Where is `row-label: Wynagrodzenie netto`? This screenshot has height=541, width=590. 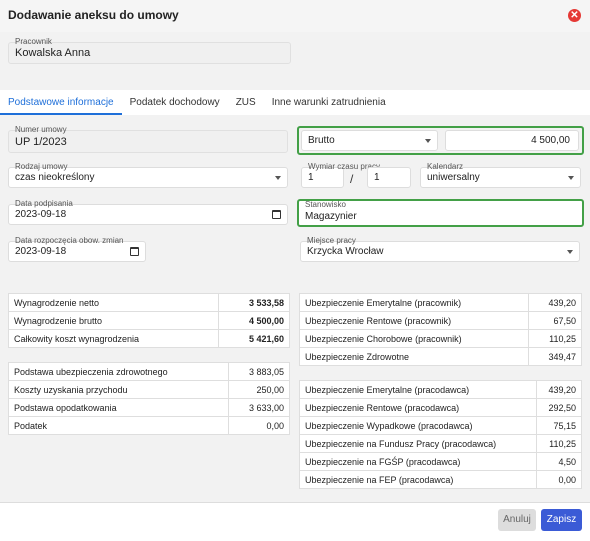 row-label: Wynagrodzenie netto is located at coordinates (113, 302).